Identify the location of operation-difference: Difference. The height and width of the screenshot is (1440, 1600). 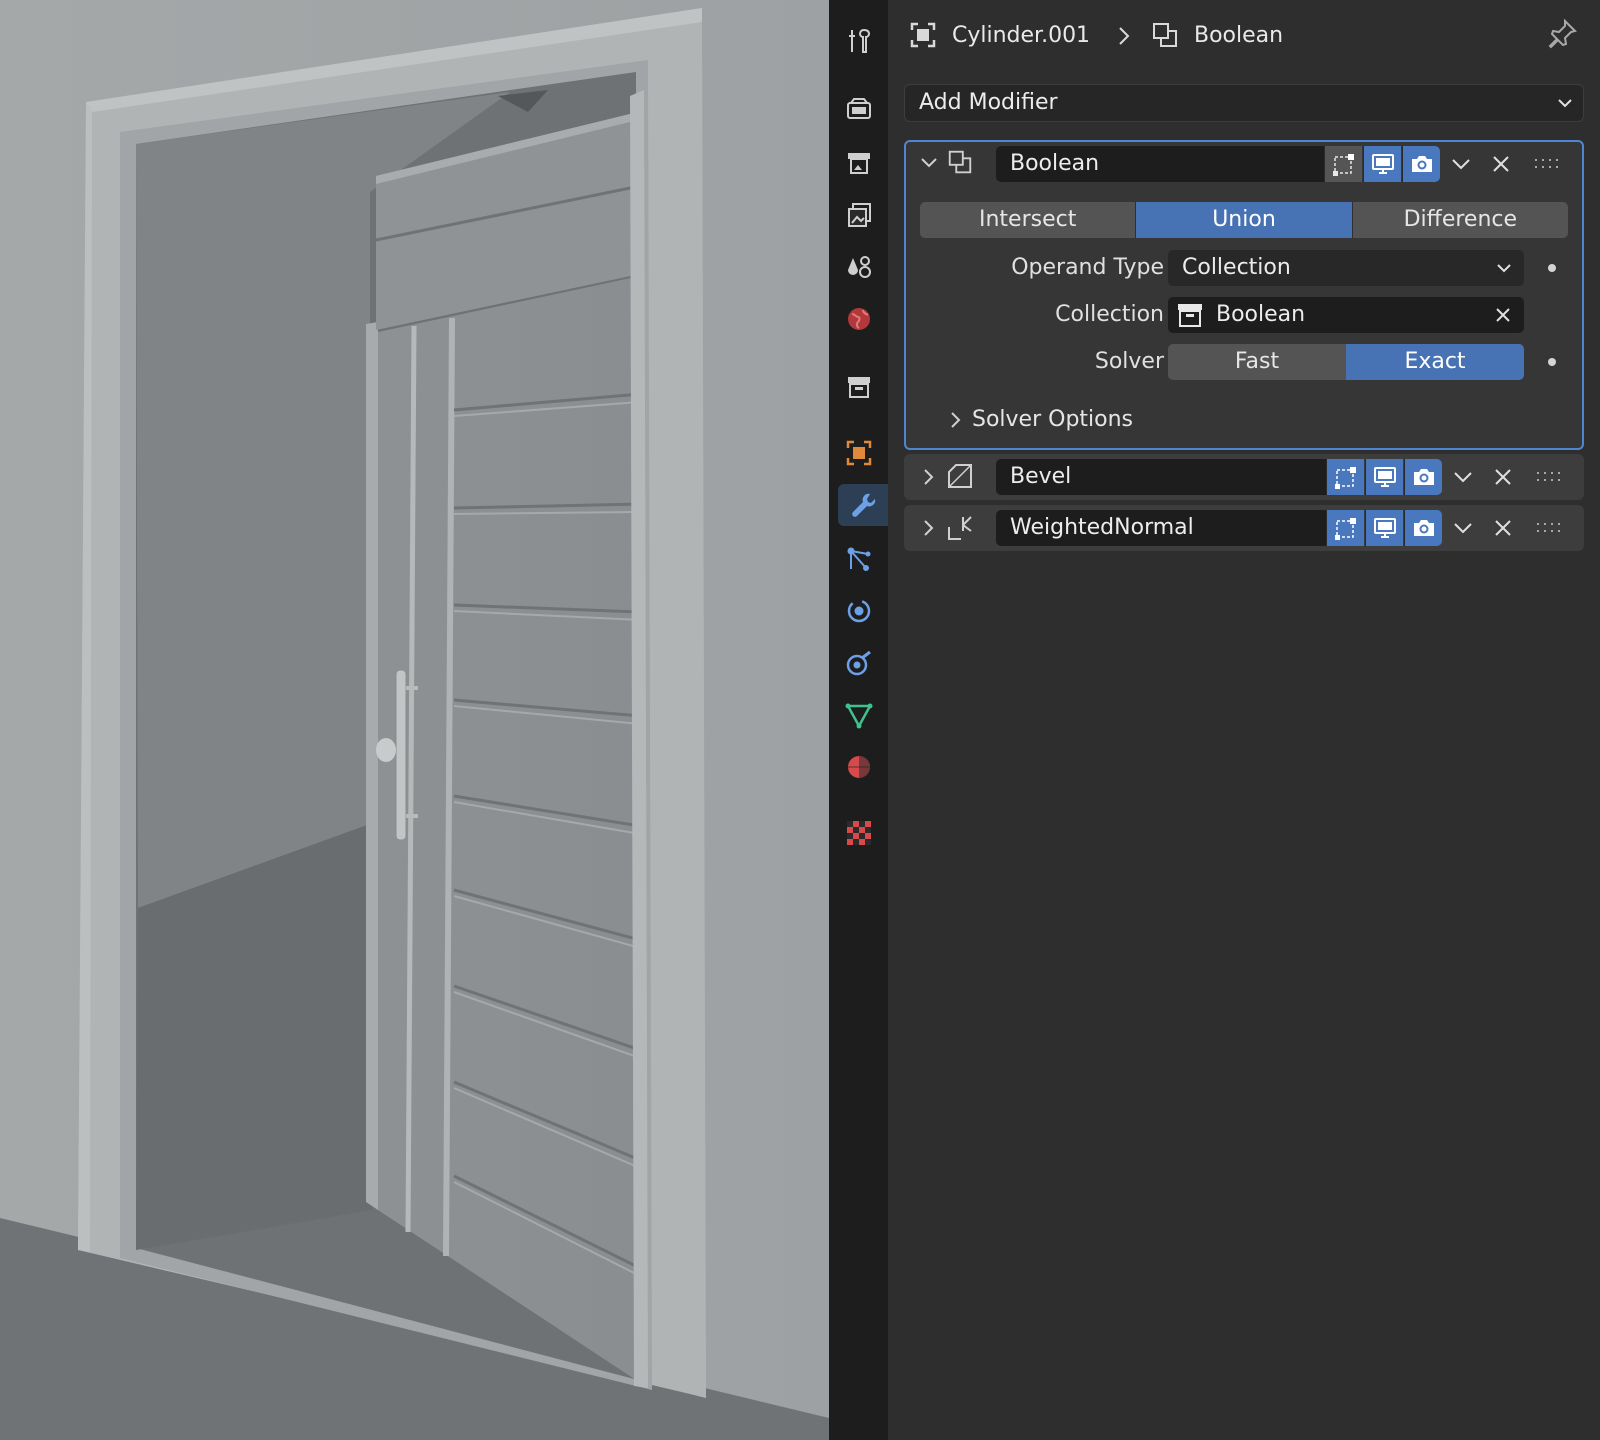
(1460, 220).